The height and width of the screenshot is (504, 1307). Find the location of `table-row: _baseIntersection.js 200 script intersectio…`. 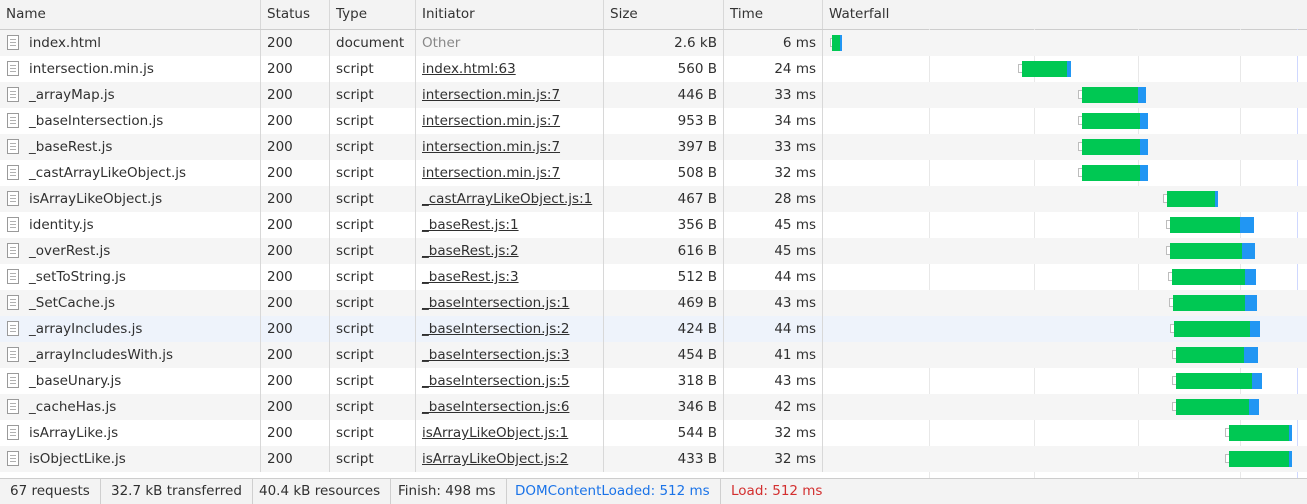

table-row: _baseIntersection.js 200 script intersectio… is located at coordinates (653, 121).